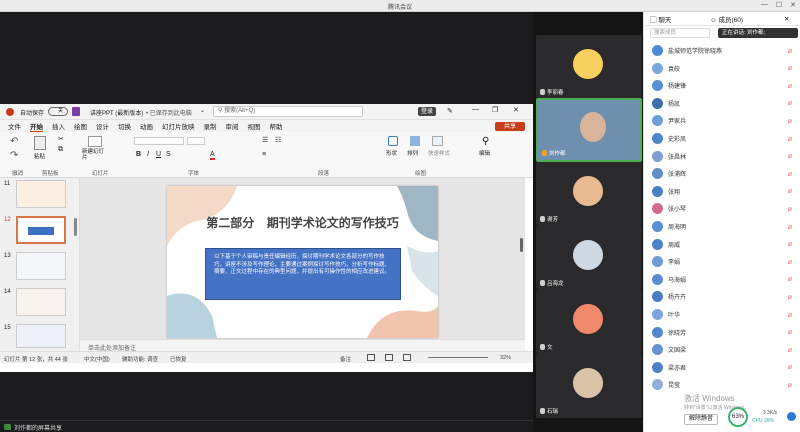 This screenshot has height=432, width=800. Describe the element at coordinates (589, 130) in the screenshot. I see `video-tile-active-speaker: 刘作都` at that location.